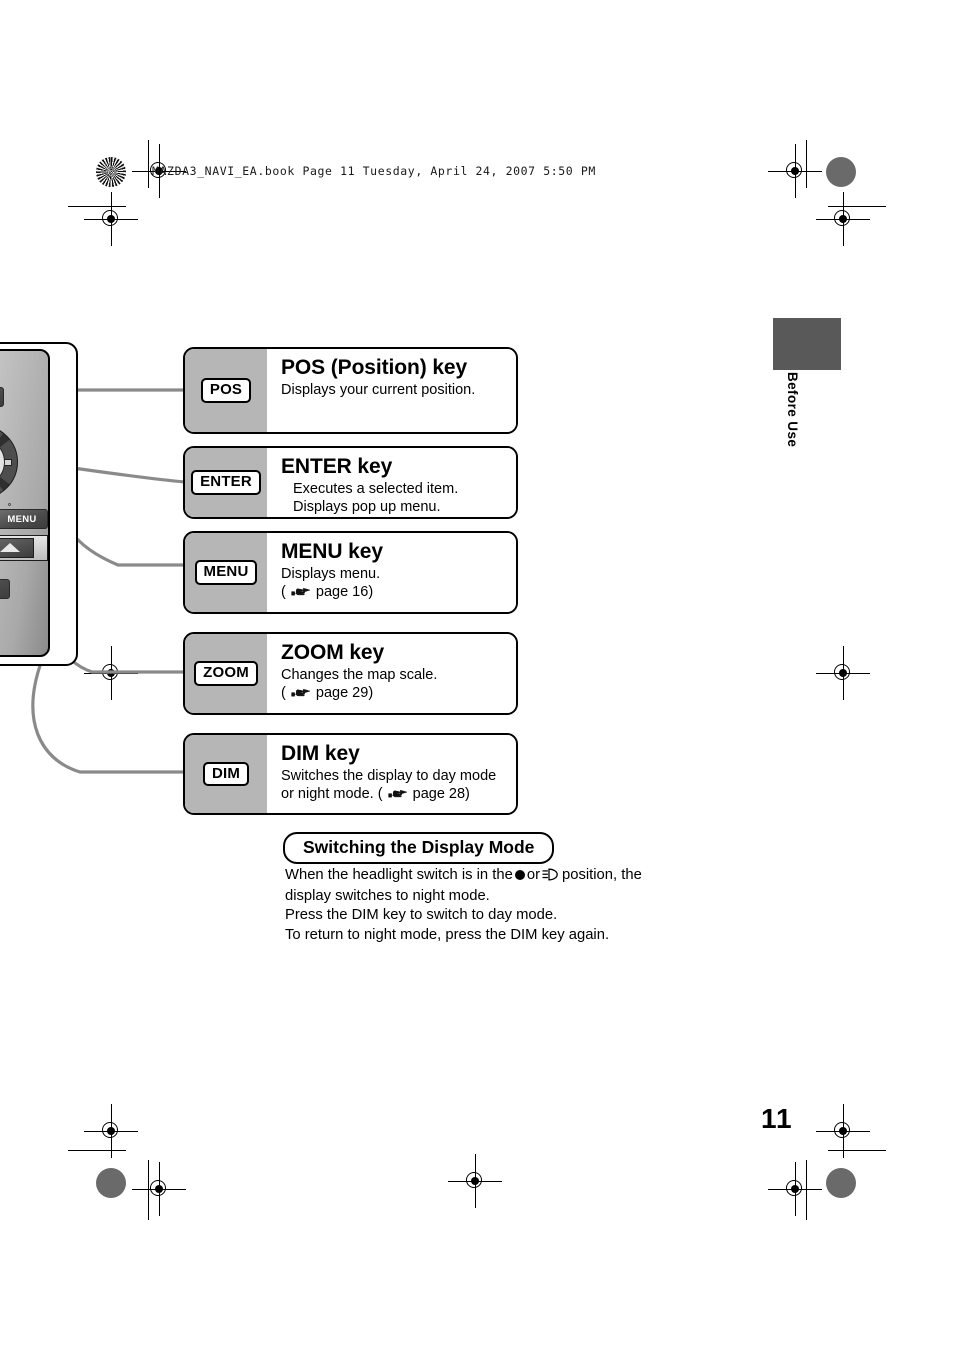 The width and height of the screenshot is (954, 1351). I want to click on key-desc-zoom-page-label: page 29, so click(342, 693).